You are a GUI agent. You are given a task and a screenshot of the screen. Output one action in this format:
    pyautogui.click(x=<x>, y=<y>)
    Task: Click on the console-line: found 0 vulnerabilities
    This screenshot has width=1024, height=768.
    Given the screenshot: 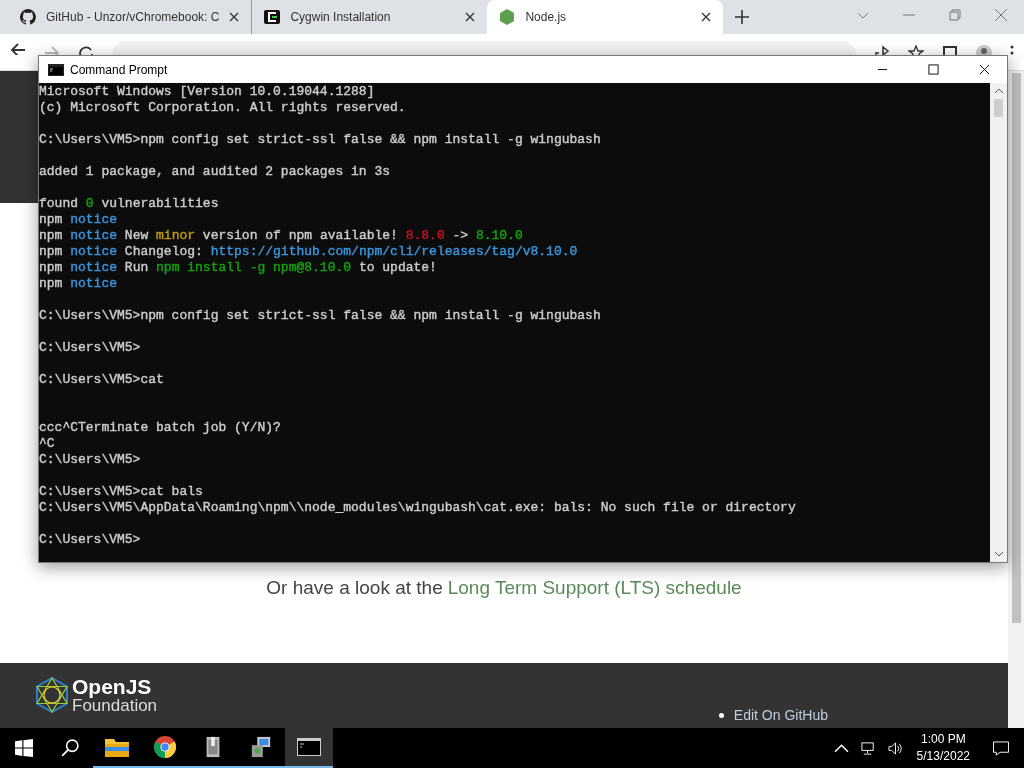 What is the action you would take?
    pyautogui.click(x=129, y=204)
    